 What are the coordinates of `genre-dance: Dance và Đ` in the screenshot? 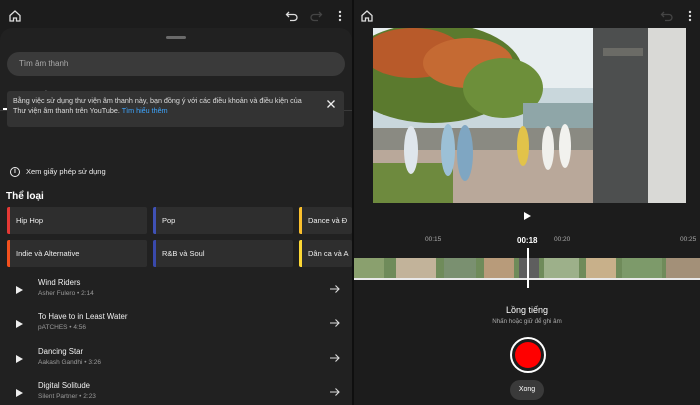 It's located at (325, 220).